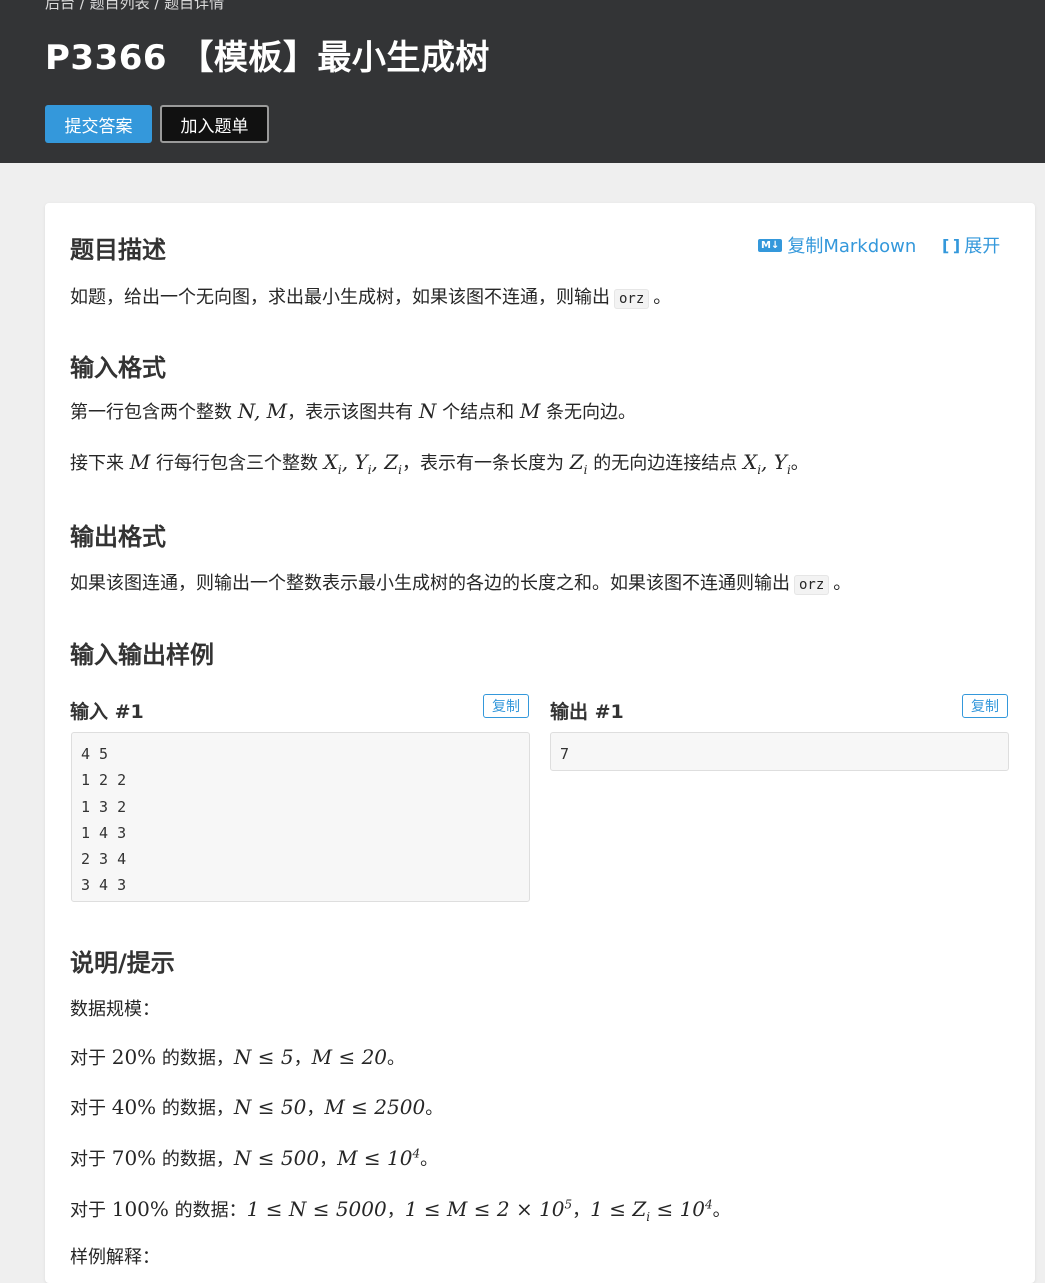  What do you see at coordinates (340, 297) in the screenshot?
I see `description-sentence: 如题，给出一个无向图，求出最小生成树，如果该图不连通，则输出` at bounding box center [340, 297].